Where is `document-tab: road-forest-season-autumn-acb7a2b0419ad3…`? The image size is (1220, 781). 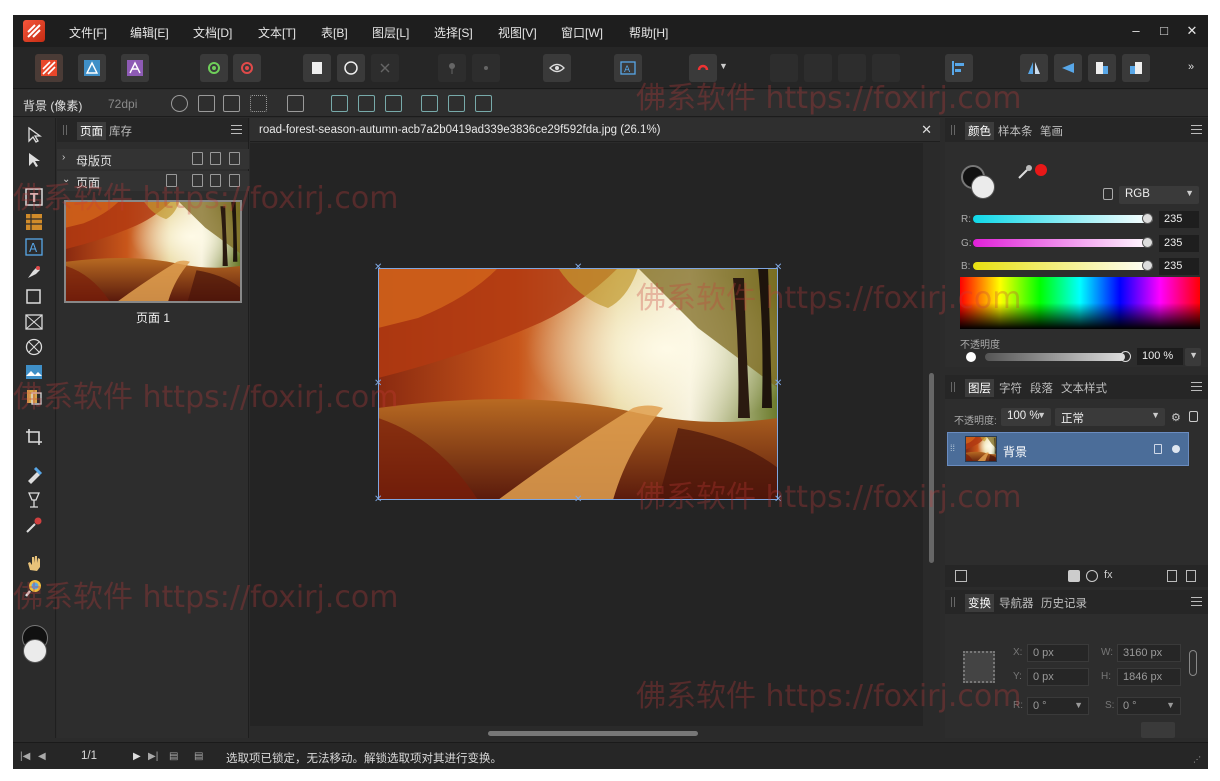 document-tab: road-forest-season-autumn-acb7a2b0419ad3… is located at coordinates (595, 130).